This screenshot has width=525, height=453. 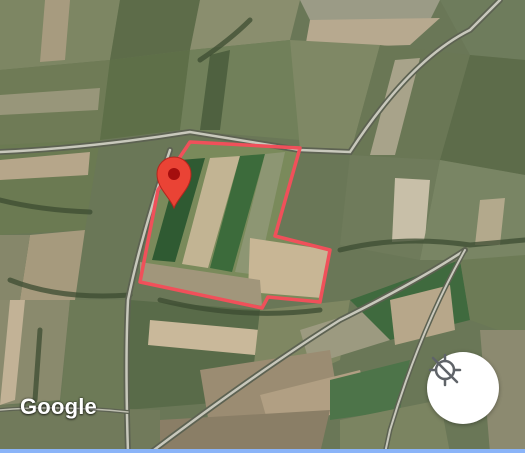 I want to click on google-logo: Google, so click(x=58, y=406).